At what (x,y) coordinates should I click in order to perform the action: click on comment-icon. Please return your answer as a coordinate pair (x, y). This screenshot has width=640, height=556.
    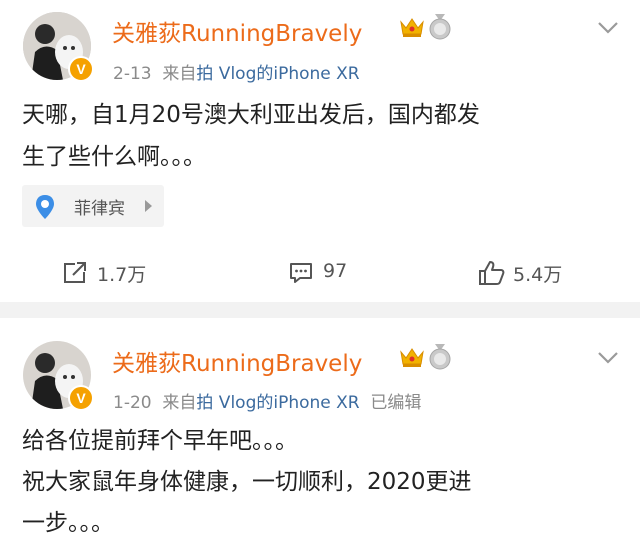
    Looking at the image, I should click on (301, 273).